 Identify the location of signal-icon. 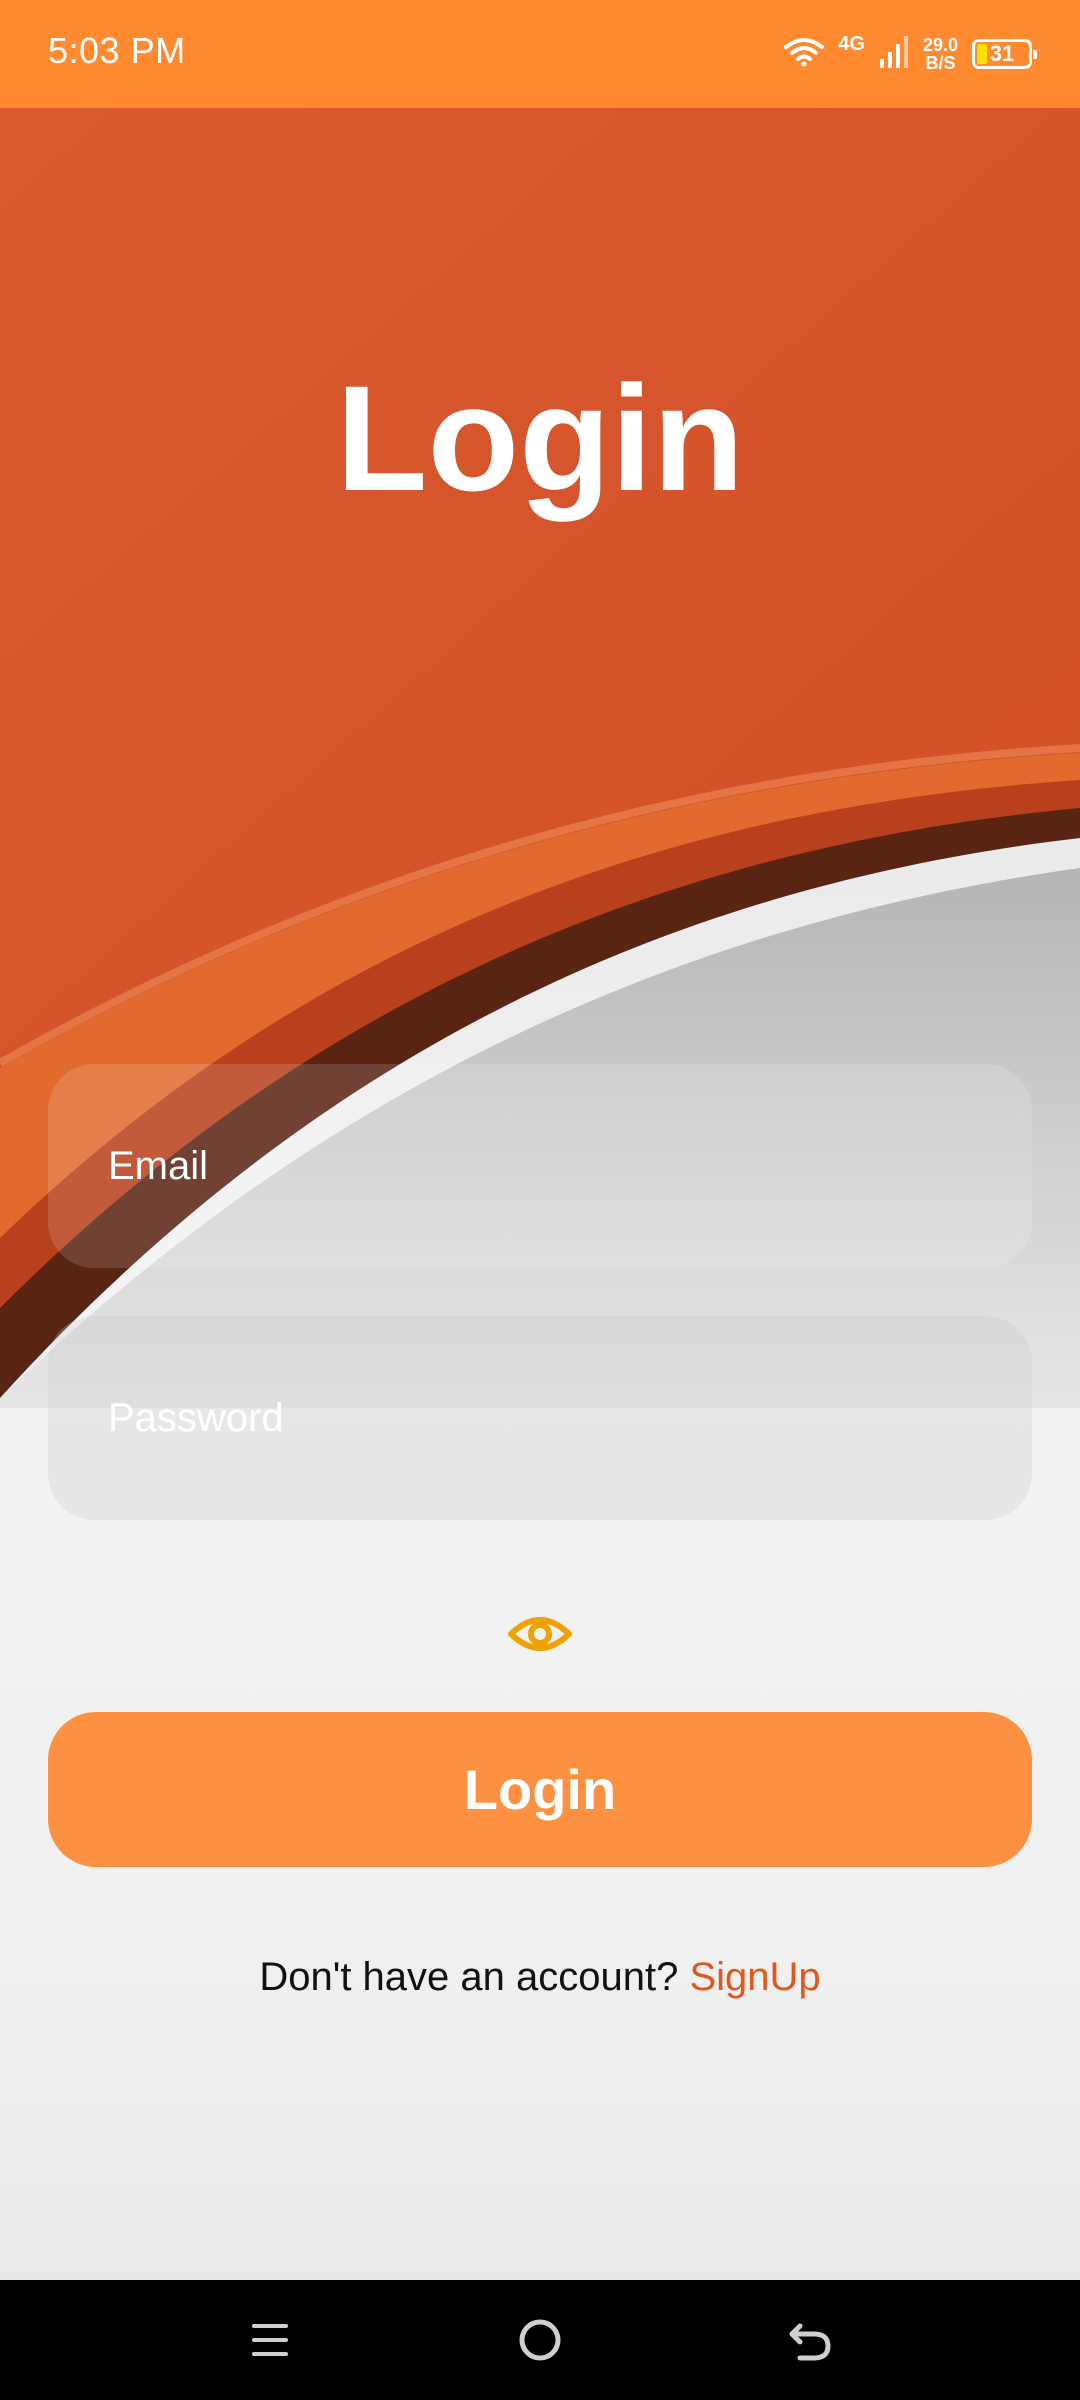
(894, 54).